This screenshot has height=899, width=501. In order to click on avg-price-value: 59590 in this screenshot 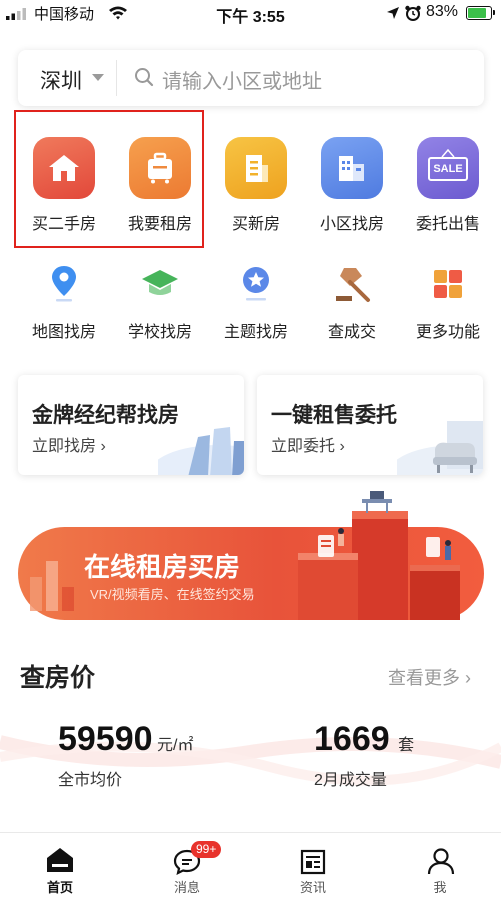, I will do `click(105, 739)`.